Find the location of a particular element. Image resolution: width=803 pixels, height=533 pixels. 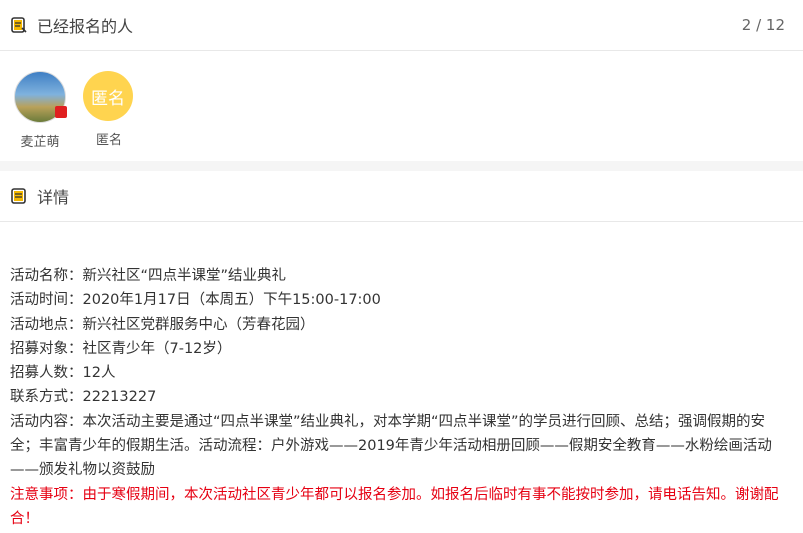

avatar: 匿名 is located at coordinates (108, 96).